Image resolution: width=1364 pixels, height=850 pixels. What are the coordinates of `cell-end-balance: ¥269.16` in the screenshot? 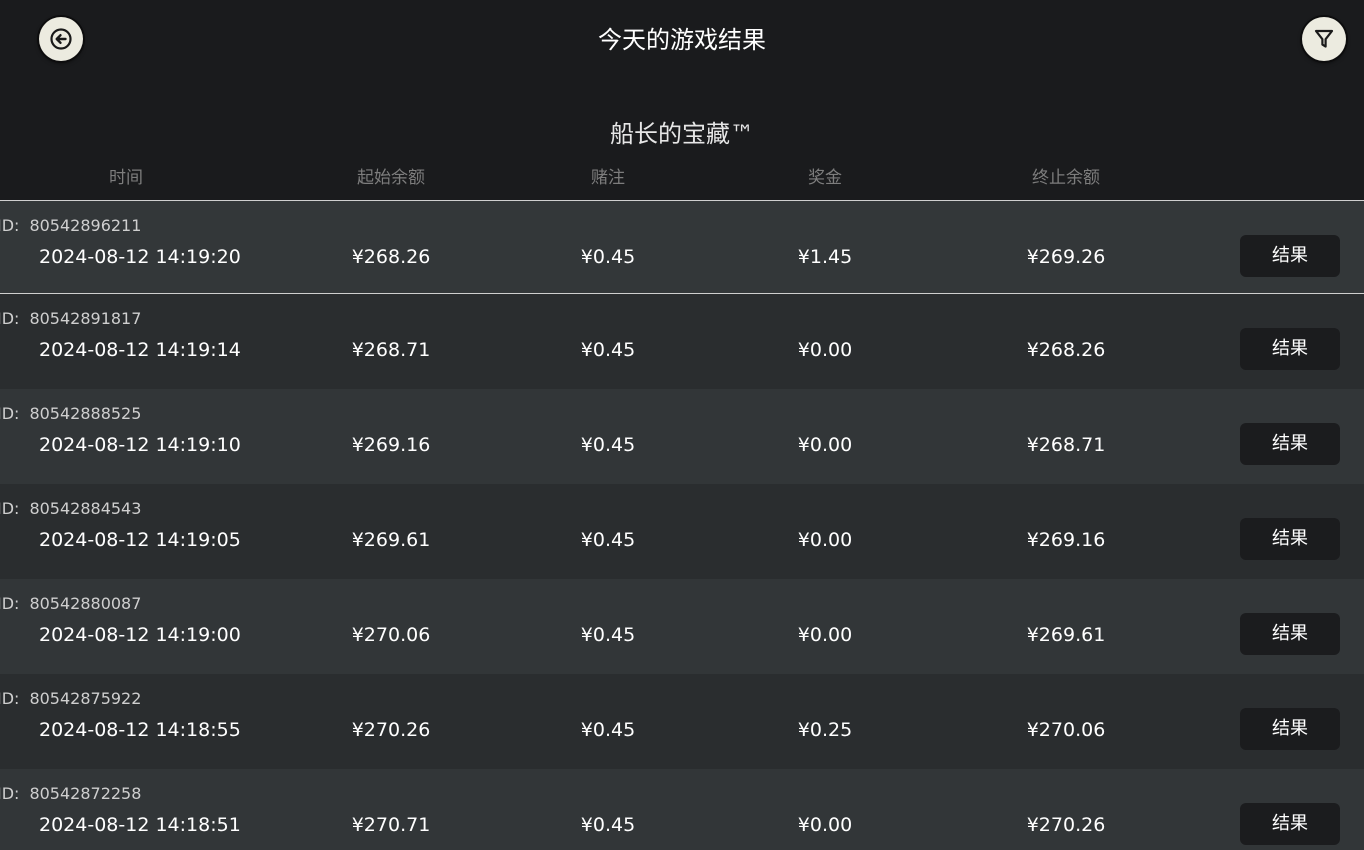 It's located at (1066, 540).